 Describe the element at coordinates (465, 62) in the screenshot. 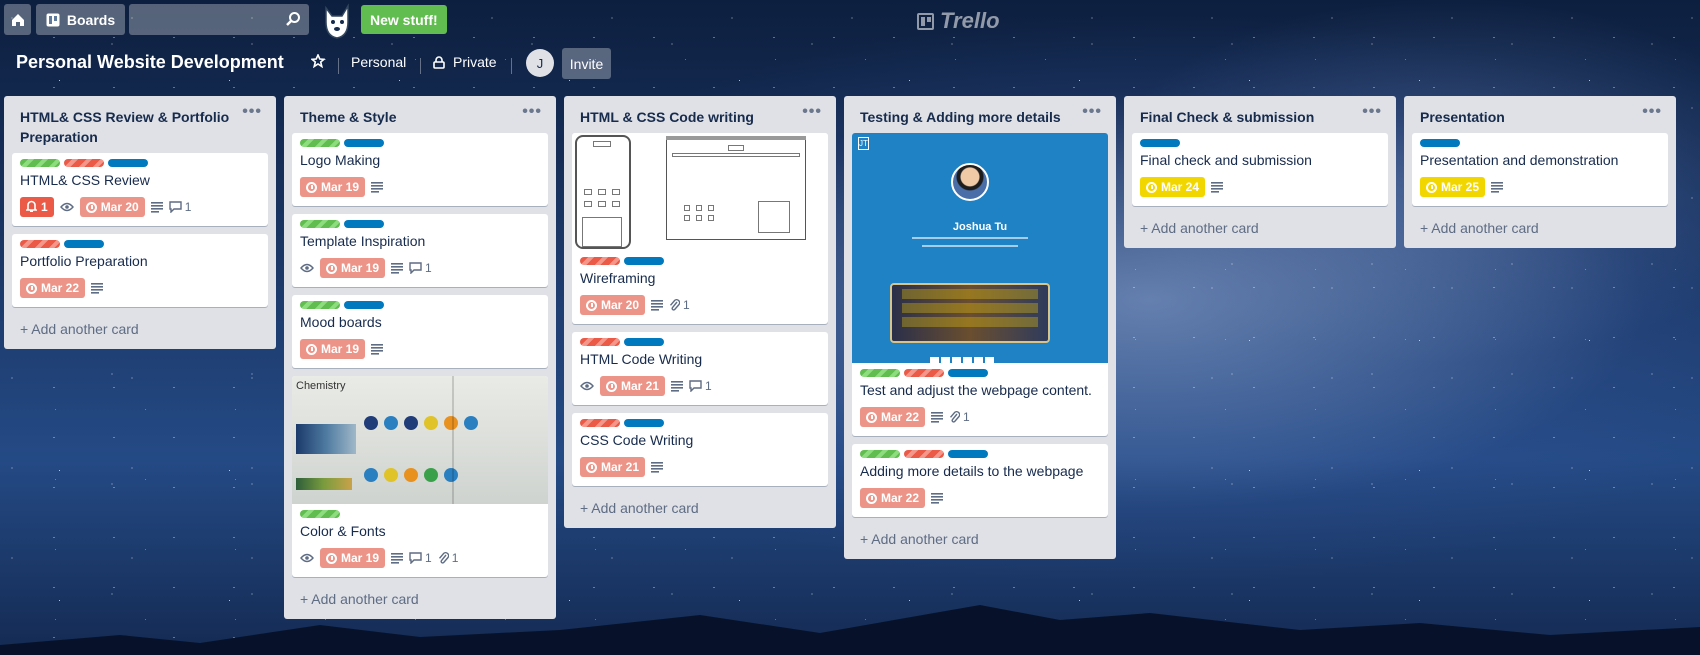

I see `visibility-button: Private` at that location.